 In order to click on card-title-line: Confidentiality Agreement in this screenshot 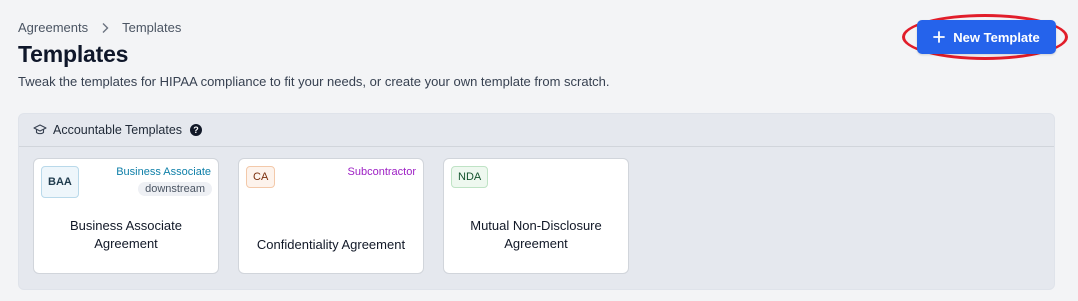, I will do `click(331, 244)`.